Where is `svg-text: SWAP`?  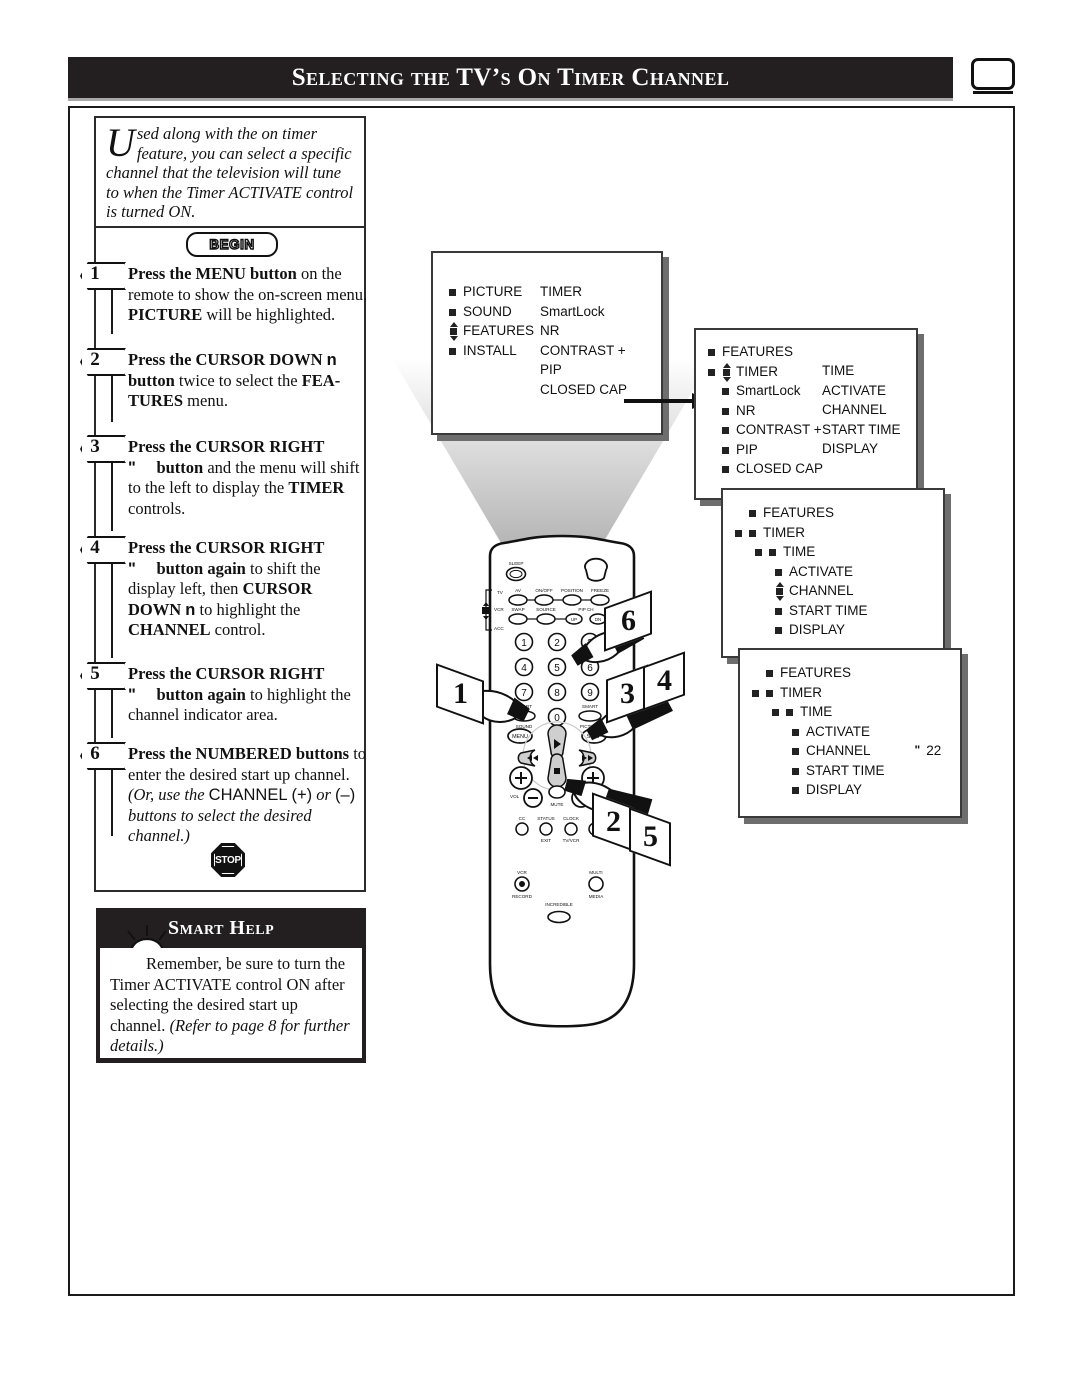
svg-text: SWAP is located at coordinates (517, 609).